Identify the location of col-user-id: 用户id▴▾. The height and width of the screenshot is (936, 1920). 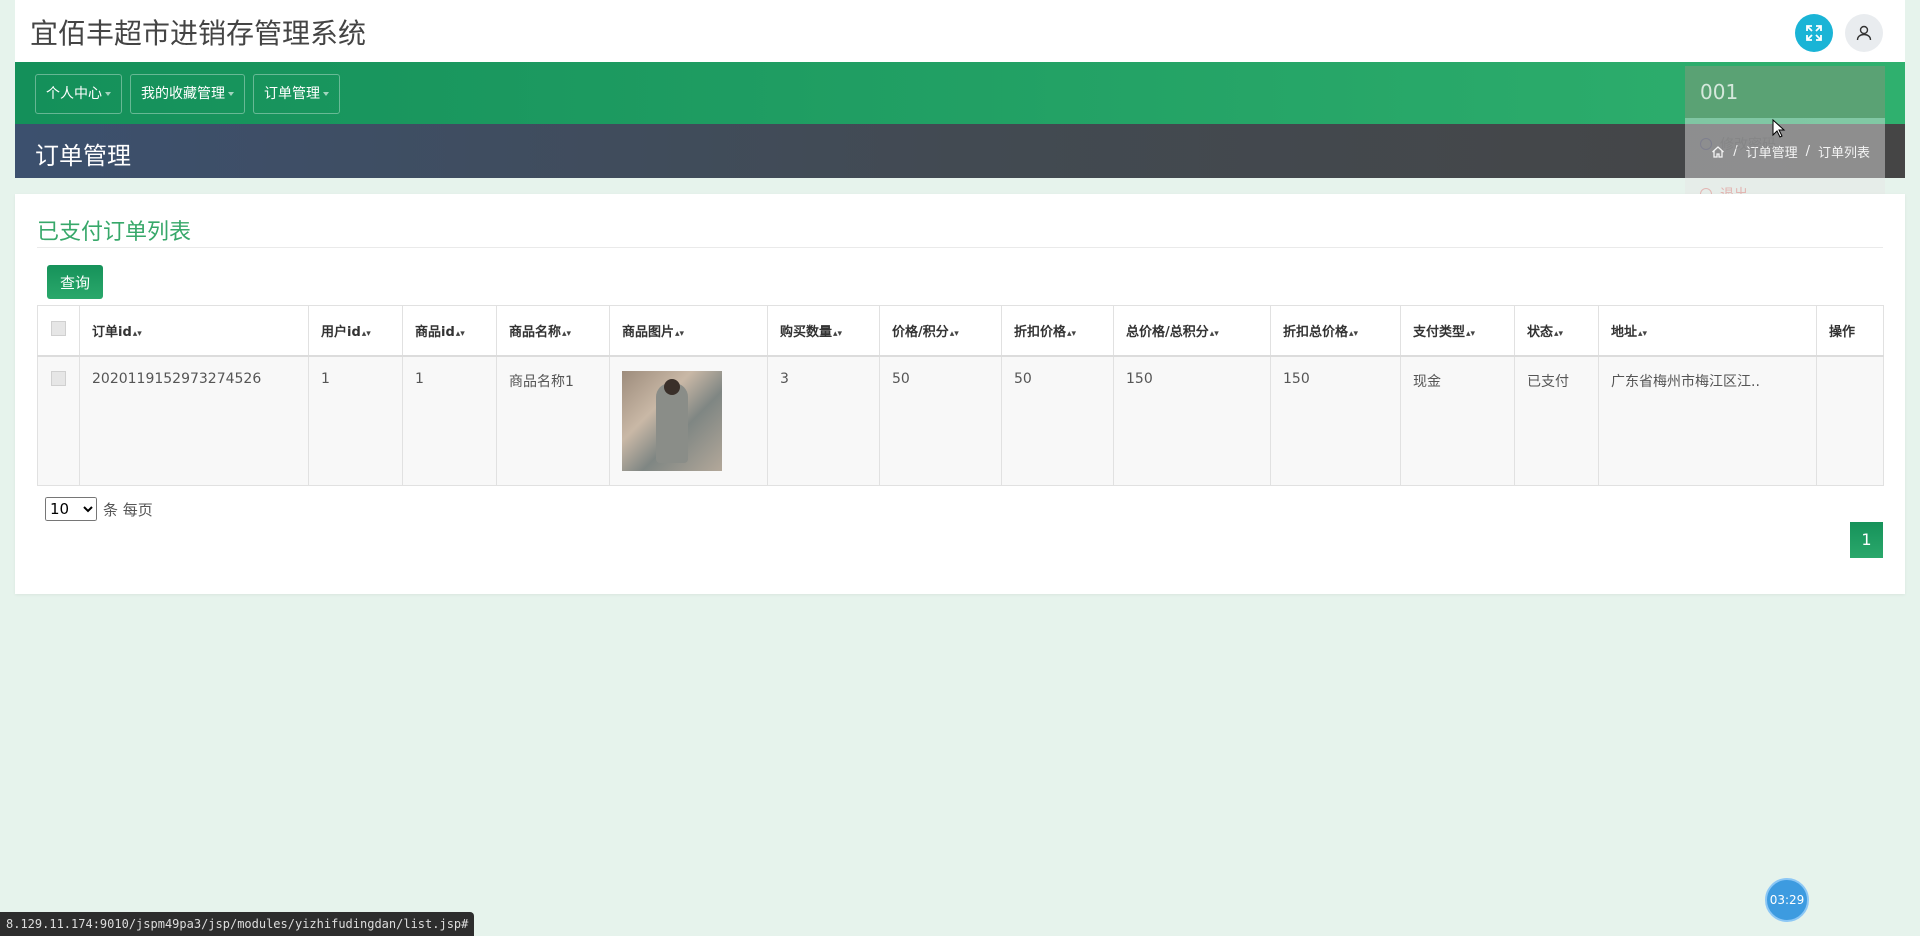
(355, 331).